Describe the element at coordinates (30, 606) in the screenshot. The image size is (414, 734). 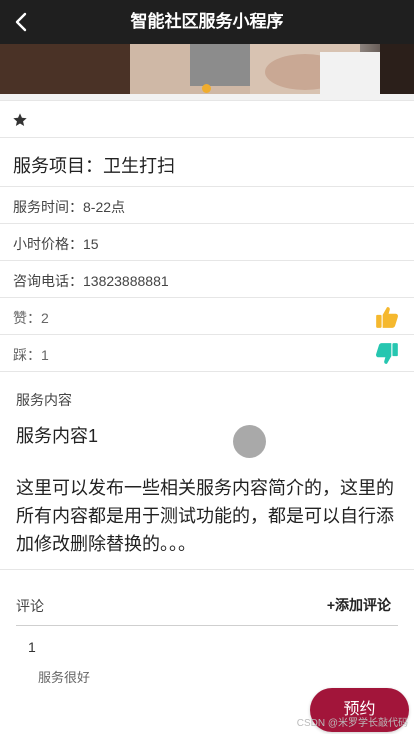
I see `comments-label: 评论` at that location.